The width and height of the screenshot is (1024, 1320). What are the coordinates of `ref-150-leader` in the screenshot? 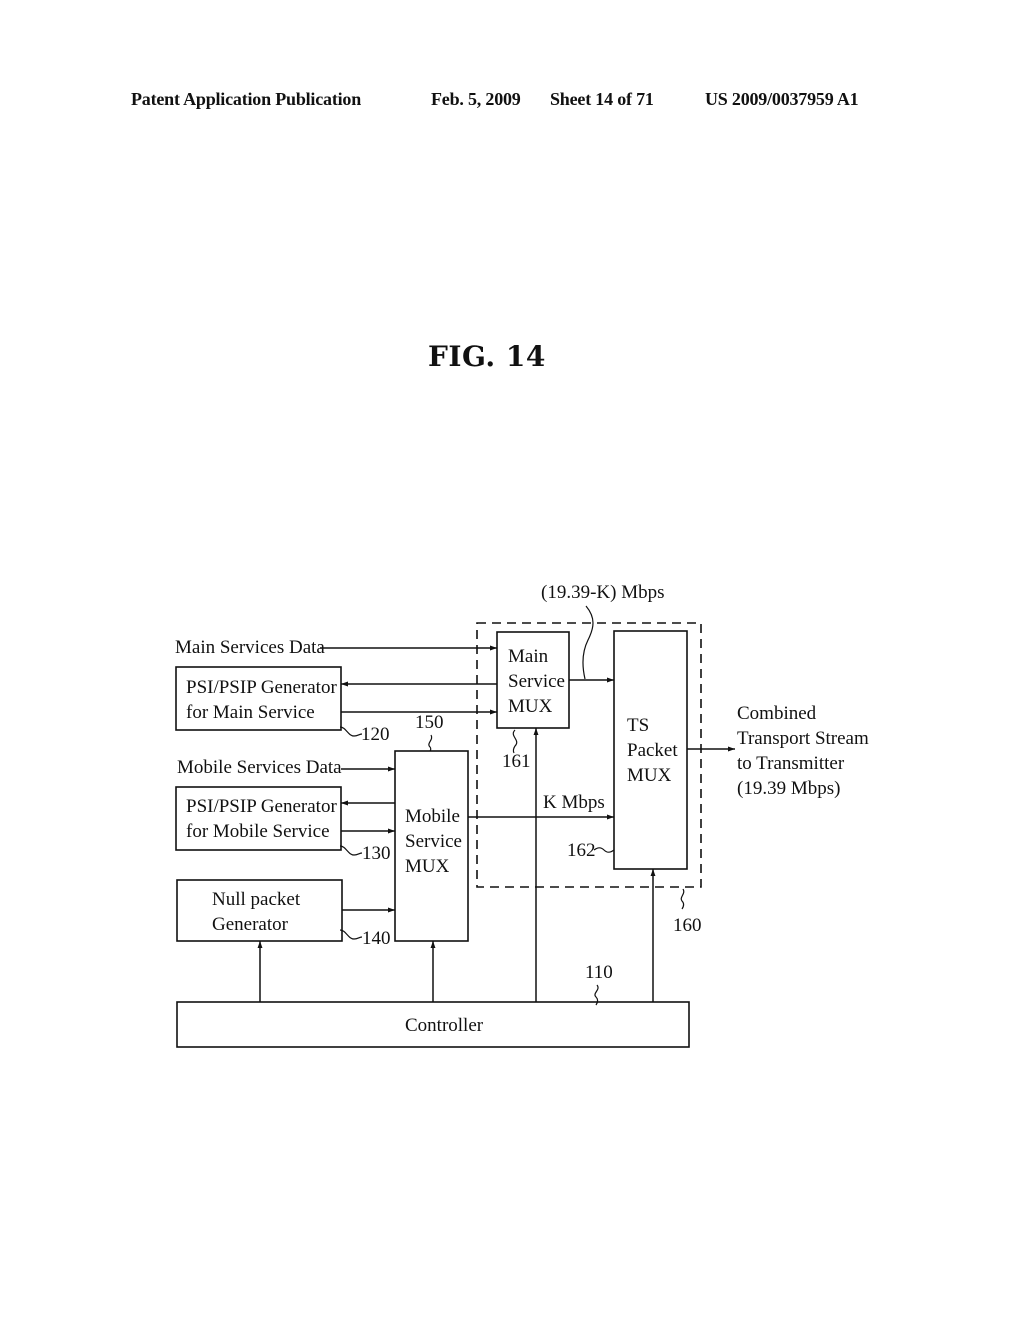 It's located at (430, 743).